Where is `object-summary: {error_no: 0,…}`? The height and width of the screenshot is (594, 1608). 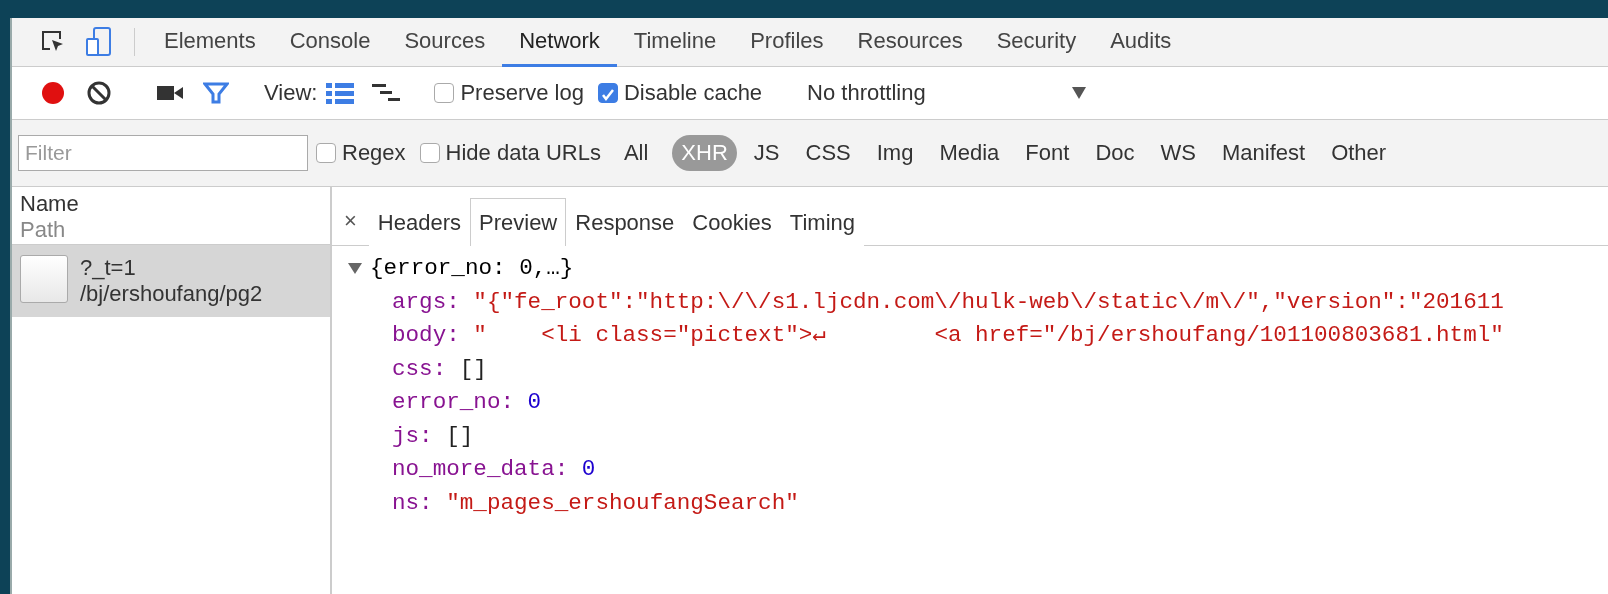
object-summary: {error_no: 0,…} is located at coordinates (472, 268).